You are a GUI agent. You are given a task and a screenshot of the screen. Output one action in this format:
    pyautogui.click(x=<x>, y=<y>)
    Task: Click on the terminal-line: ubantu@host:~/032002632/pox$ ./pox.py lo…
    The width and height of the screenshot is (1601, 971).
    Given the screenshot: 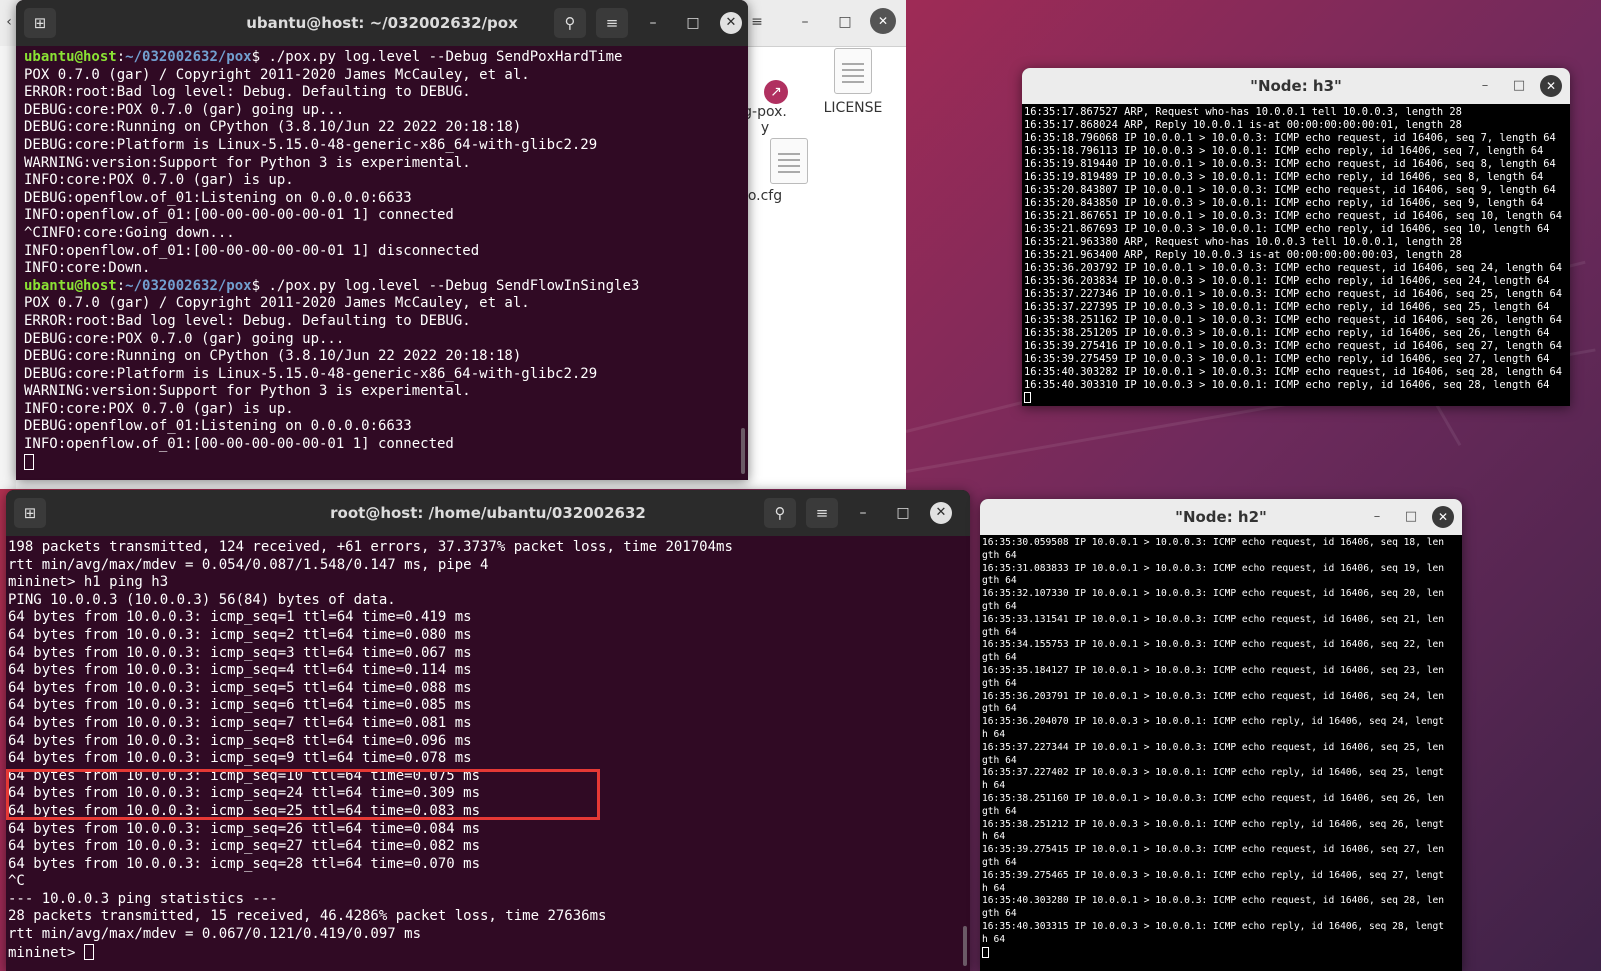 What is the action you would take?
    pyautogui.click(x=323, y=57)
    